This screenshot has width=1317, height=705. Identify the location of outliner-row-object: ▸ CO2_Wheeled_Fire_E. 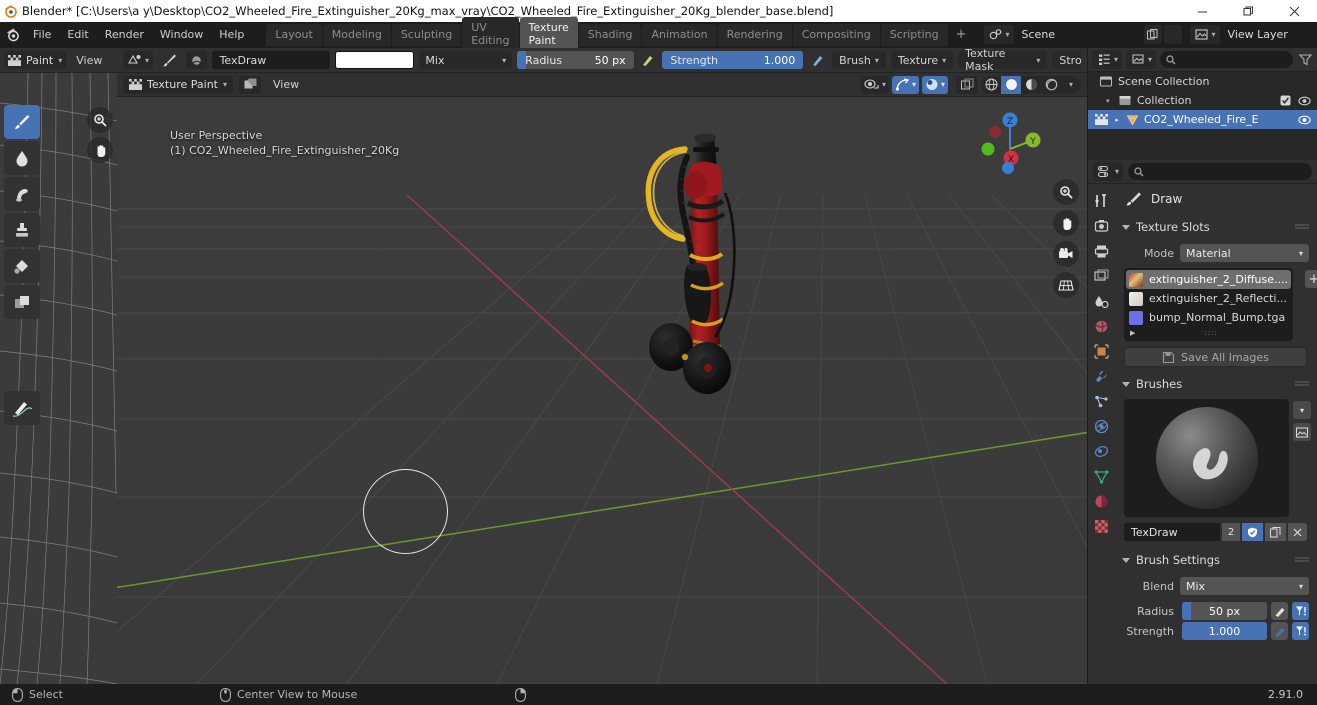
(1202, 119).